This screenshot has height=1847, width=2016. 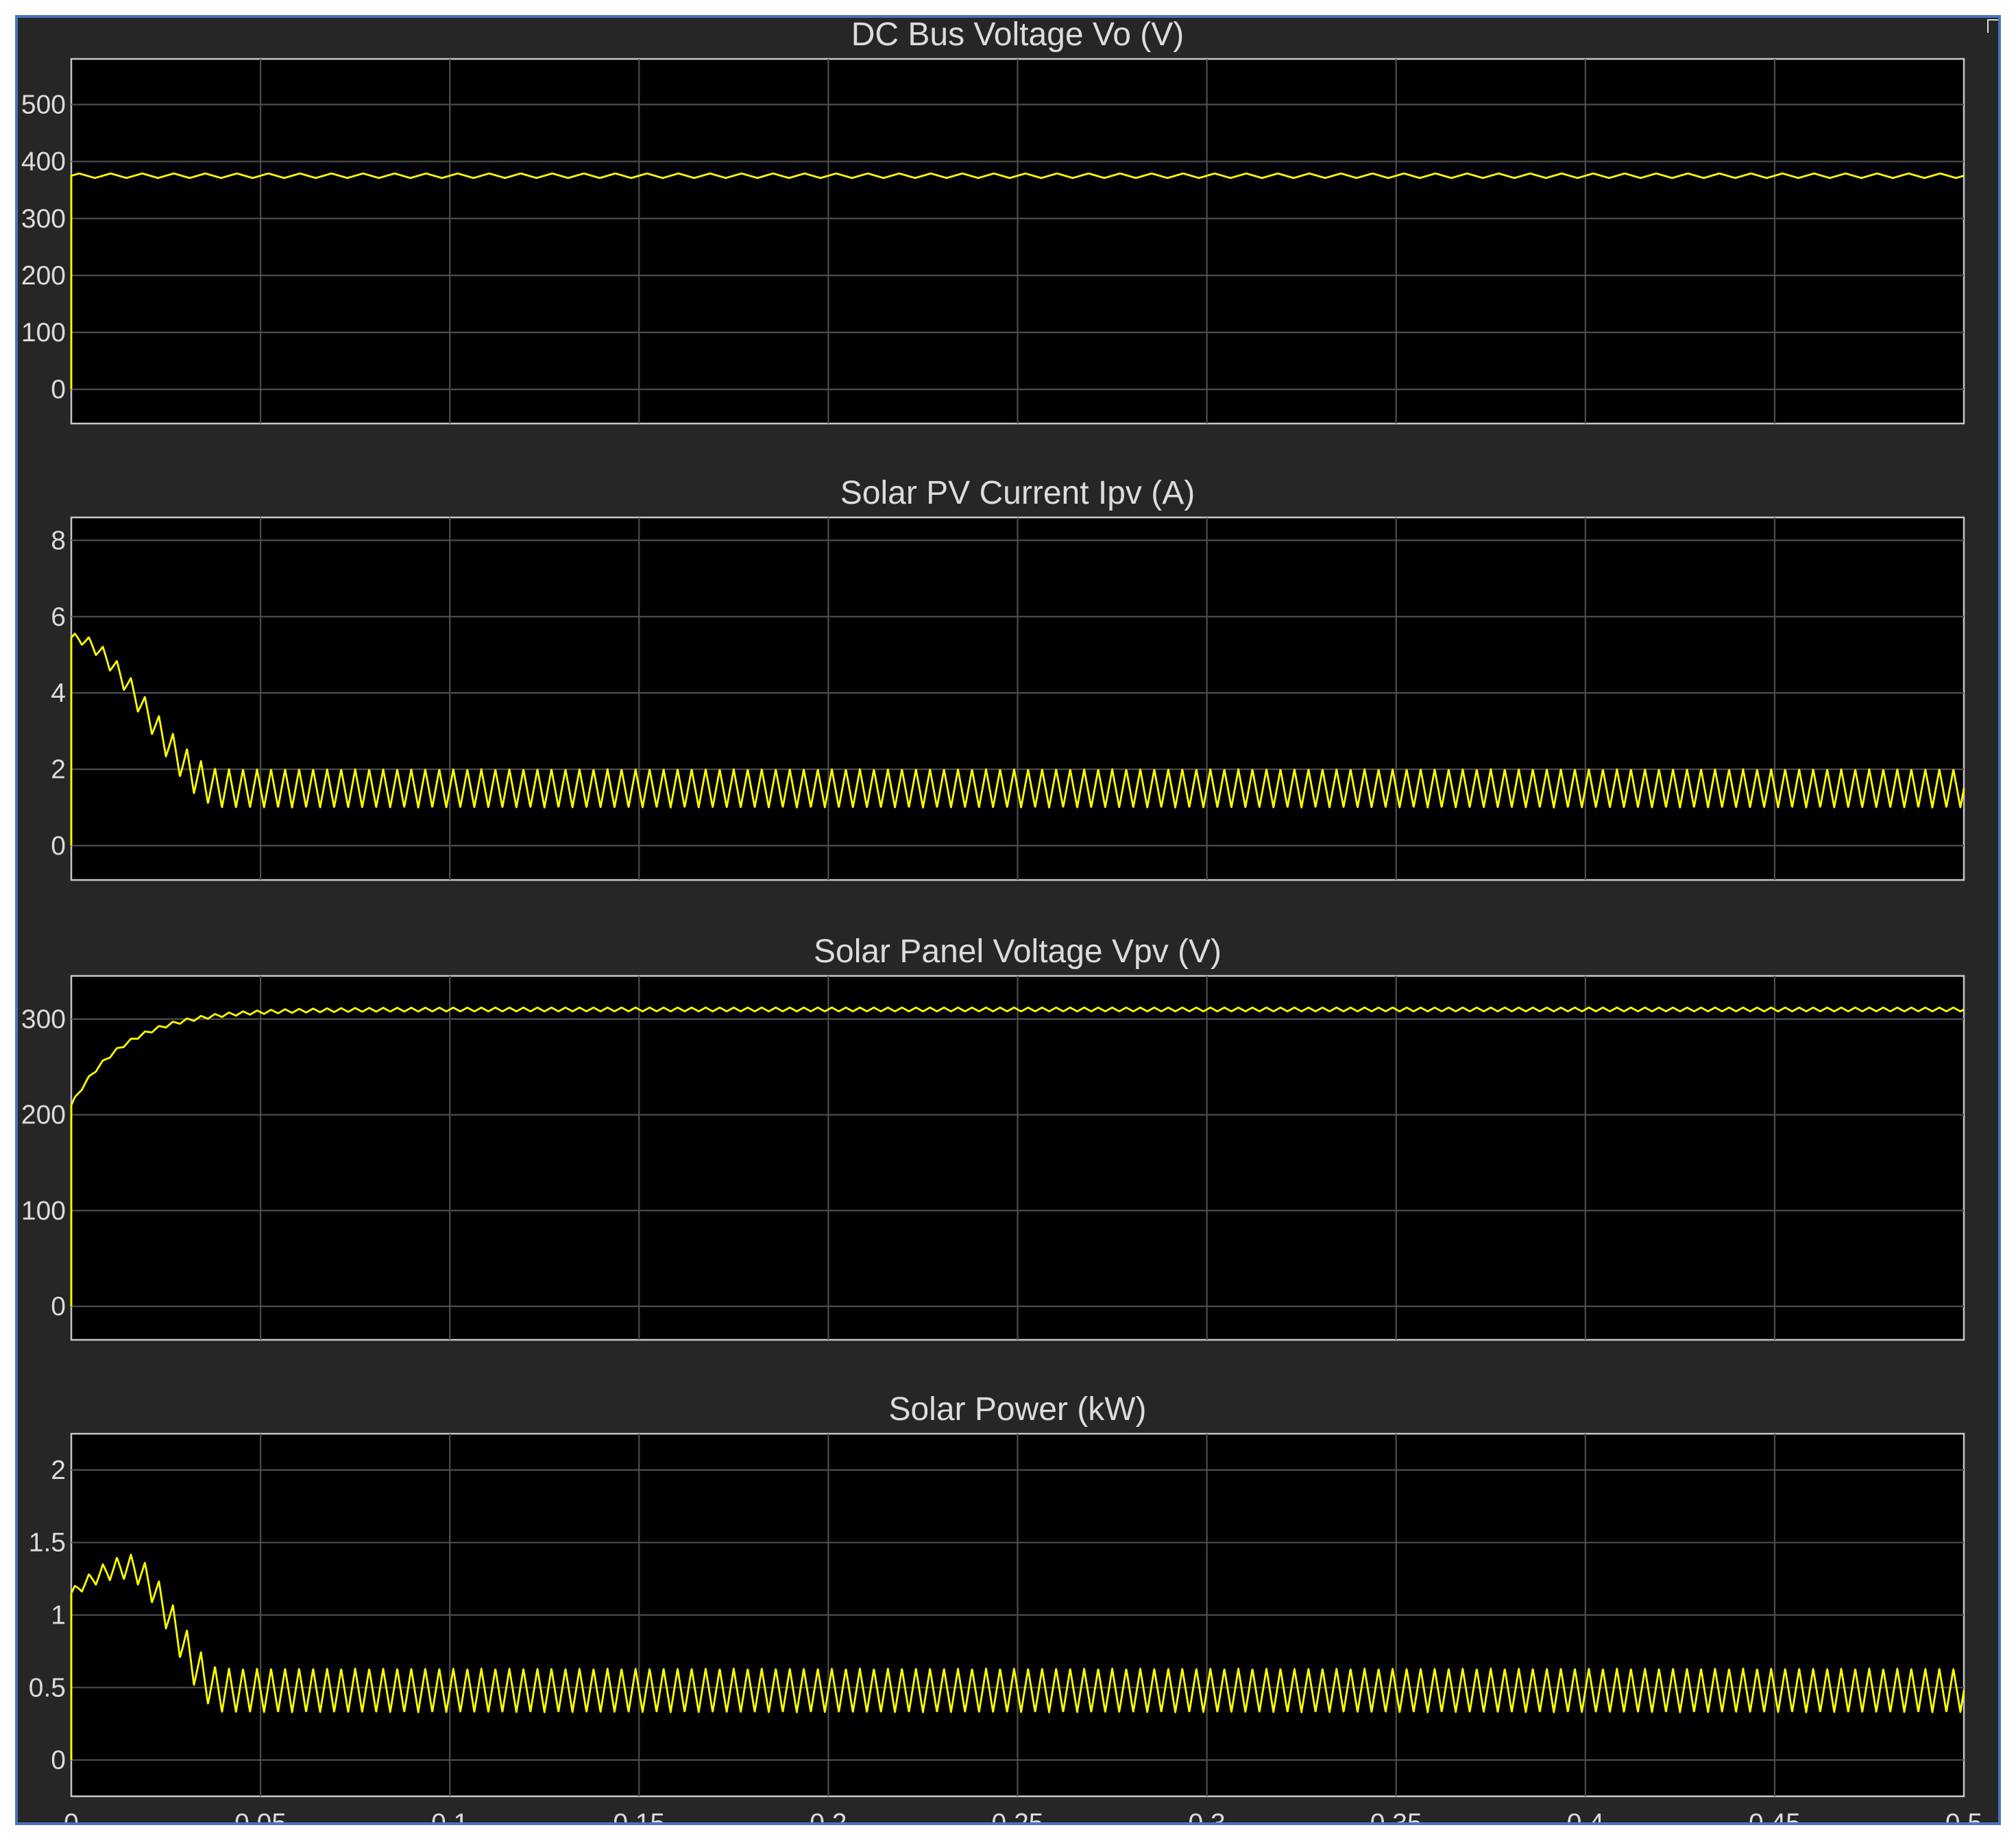 What do you see at coordinates (1206, 1816) in the screenshot?
I see `x-tick-label: 0.3` at bounding box center [1206, 1816].